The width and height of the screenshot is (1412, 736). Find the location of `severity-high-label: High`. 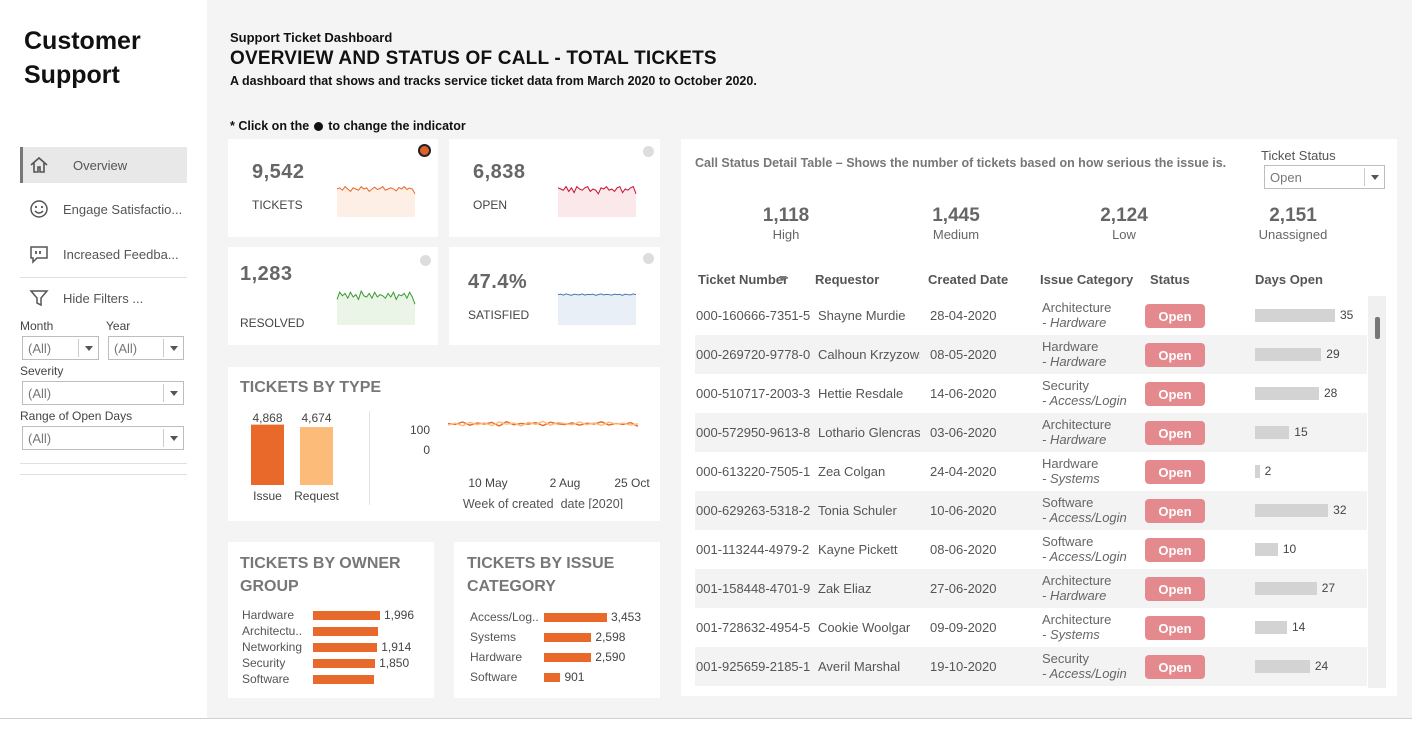

severity-high-label: High is located at coordinates (786, 234).